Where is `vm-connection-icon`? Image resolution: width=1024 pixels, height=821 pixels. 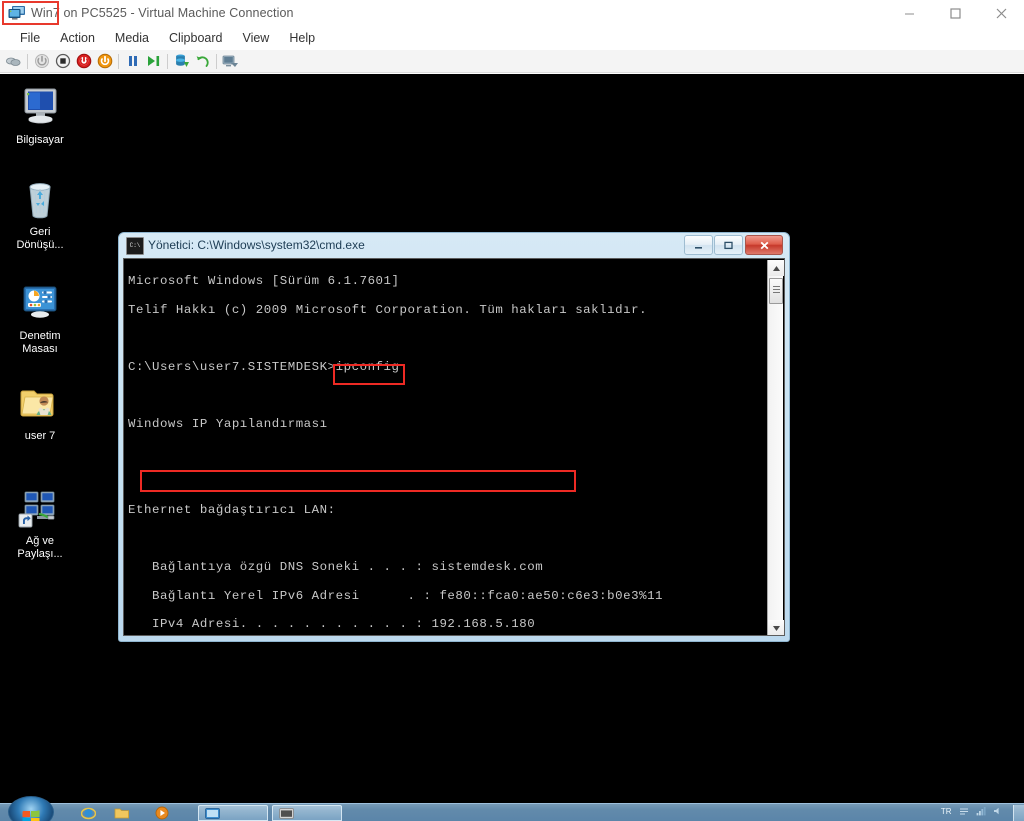 vm-connection-icon is located at coordinates (17, 13).